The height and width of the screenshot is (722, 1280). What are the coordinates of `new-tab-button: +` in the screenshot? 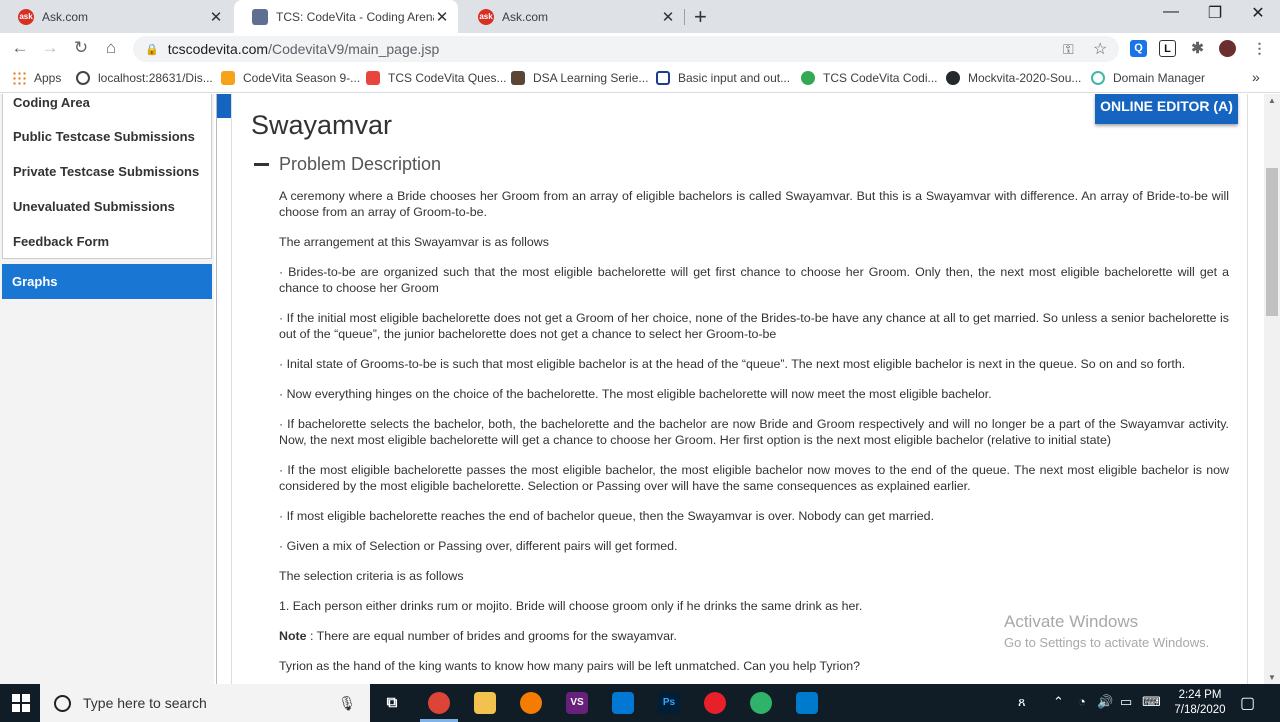 It's located at (700, 17).